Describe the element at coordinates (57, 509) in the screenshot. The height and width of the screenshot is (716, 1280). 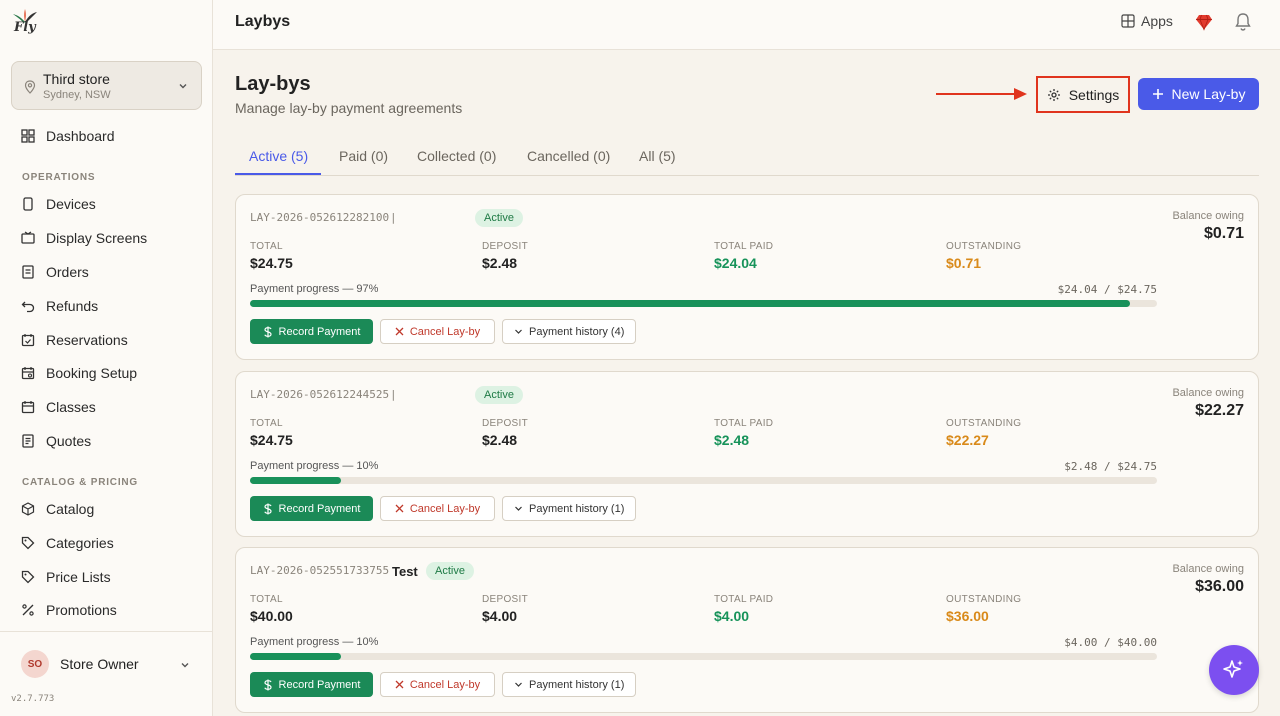
I see `nav-catalog: Catalog` at that location.